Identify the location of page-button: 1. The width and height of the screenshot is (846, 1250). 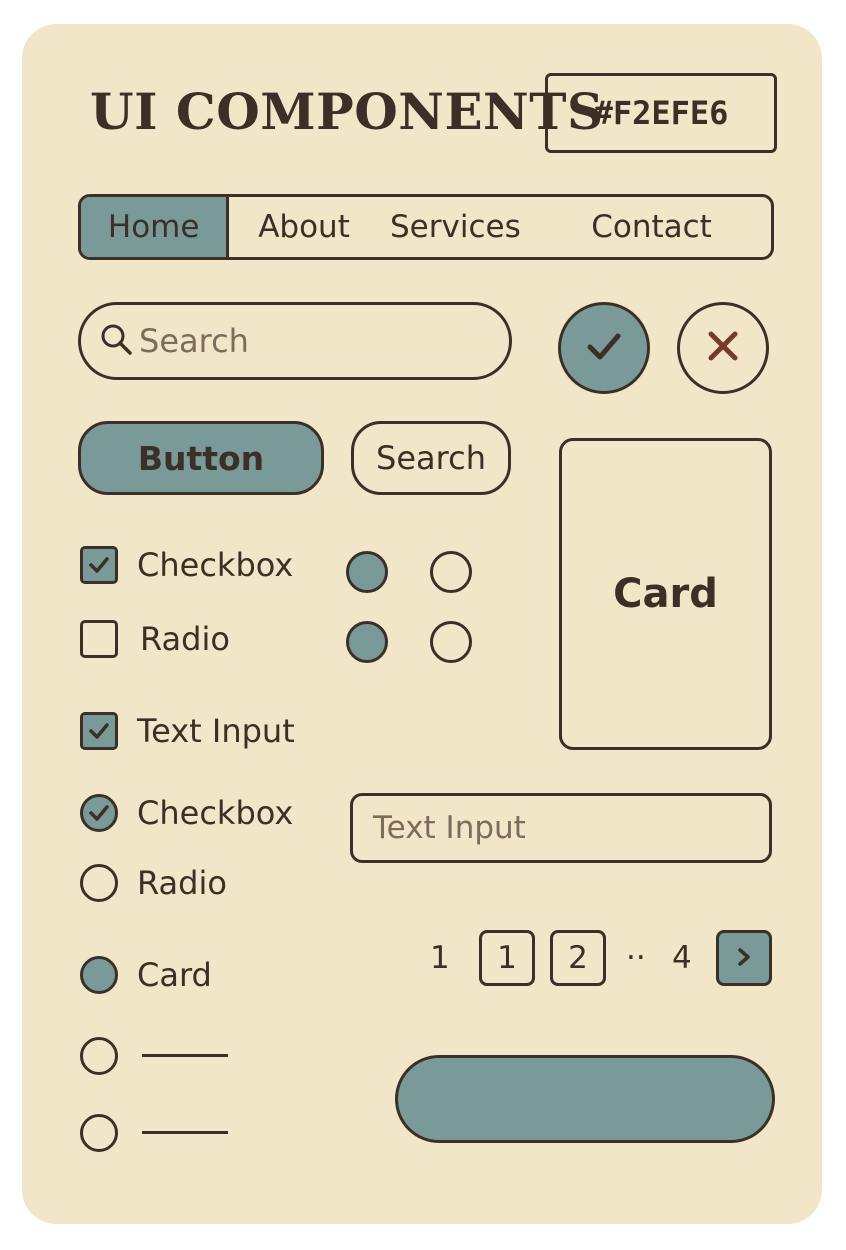
(507, 958).